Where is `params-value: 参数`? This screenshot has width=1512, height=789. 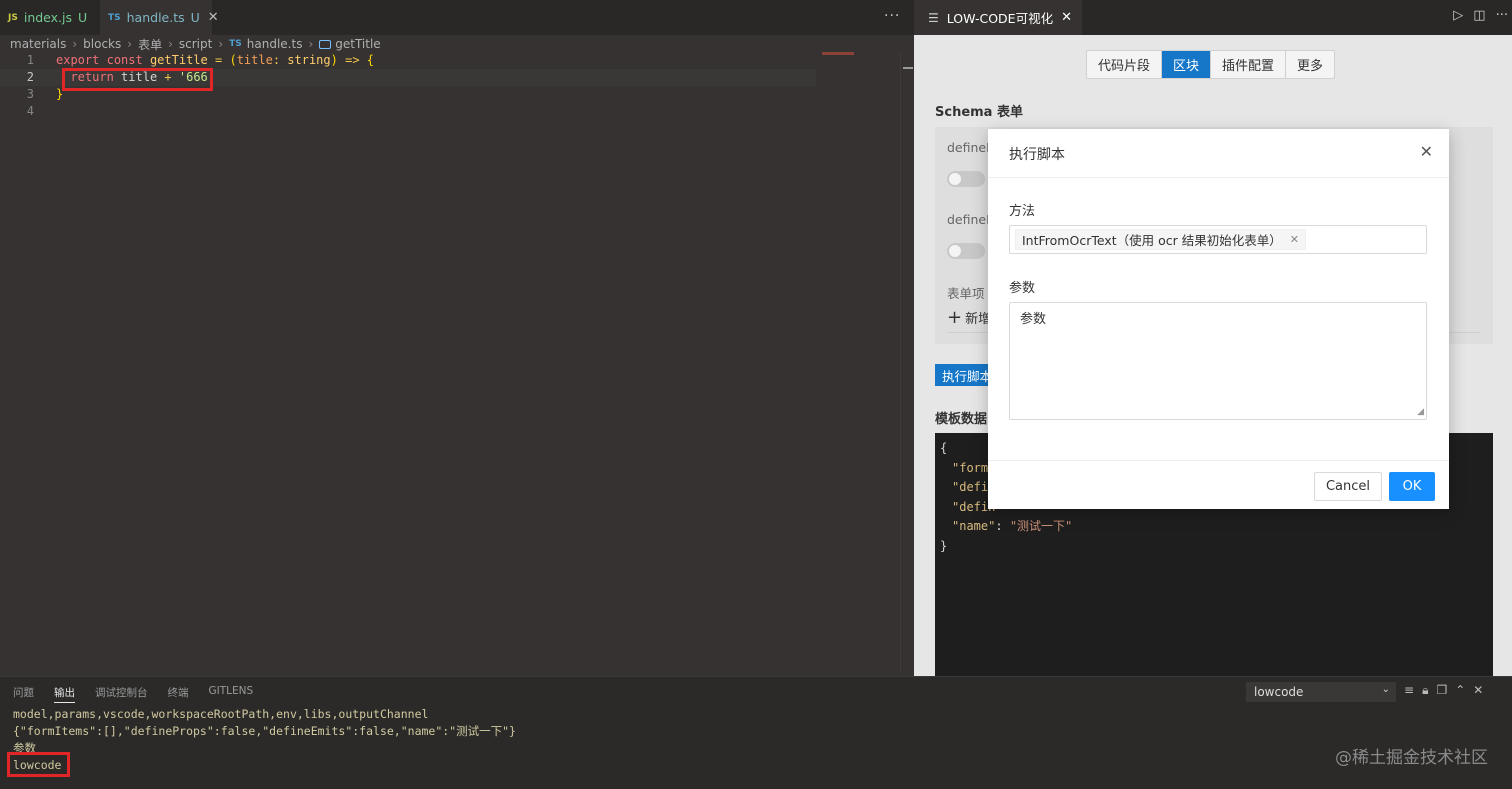
params-value: 参数 is located at coordinates (1033, 319).